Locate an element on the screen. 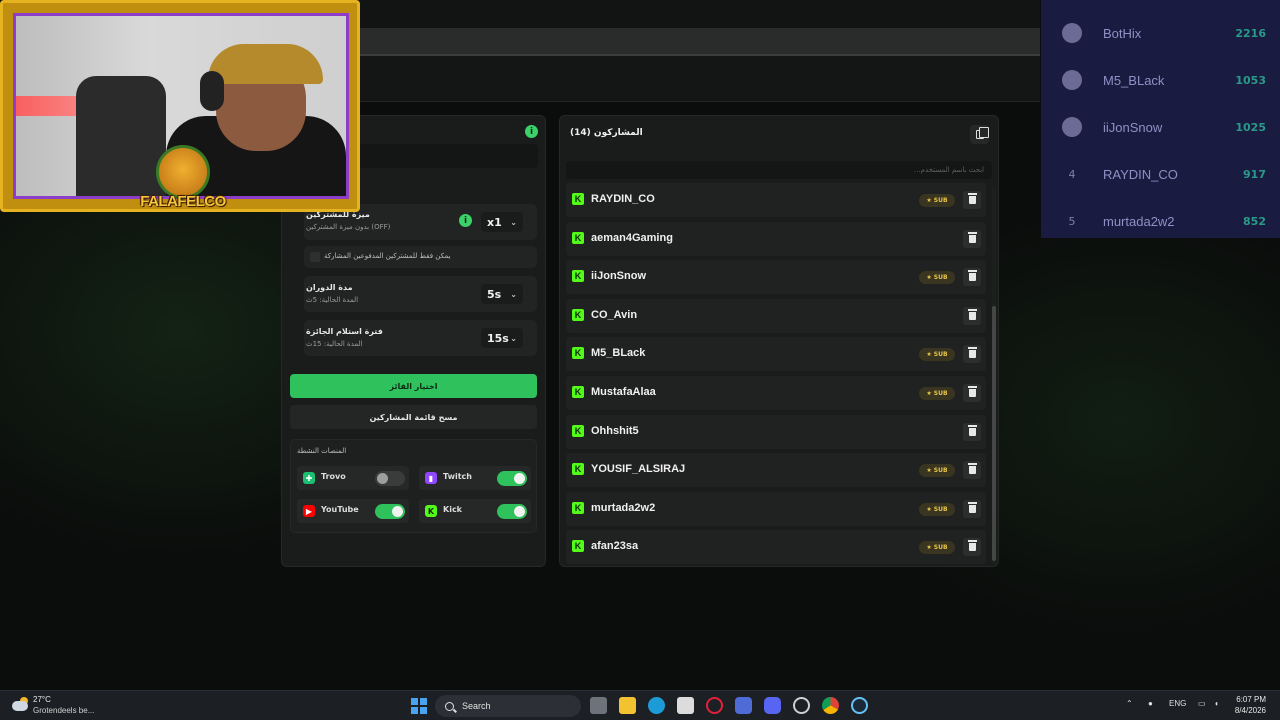 The width and height of the screenshot is (1280, 720). participant-row: K RAYDIN_CO ★ SUB is located at coordinates (776, 200).